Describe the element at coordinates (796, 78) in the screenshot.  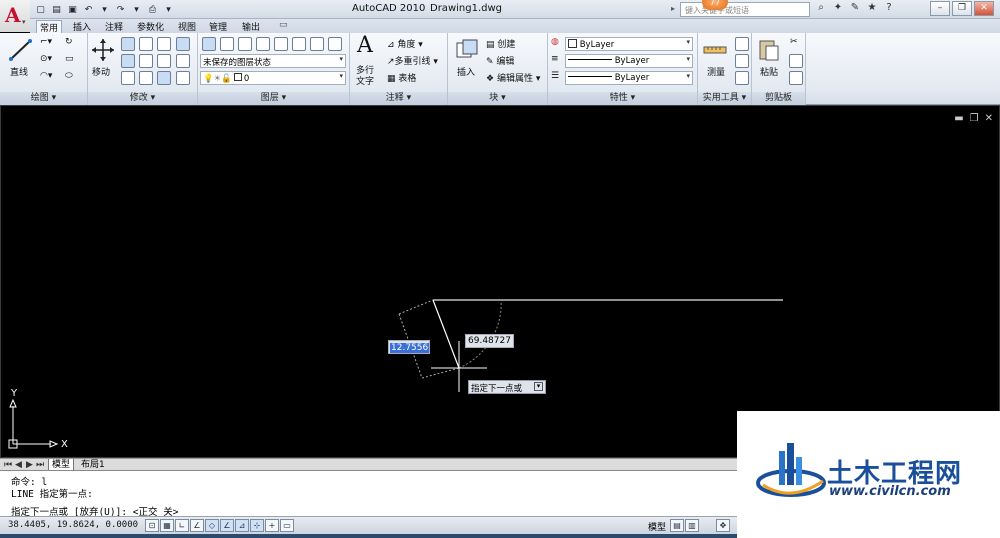
I see `match-properties-icon` at that location.